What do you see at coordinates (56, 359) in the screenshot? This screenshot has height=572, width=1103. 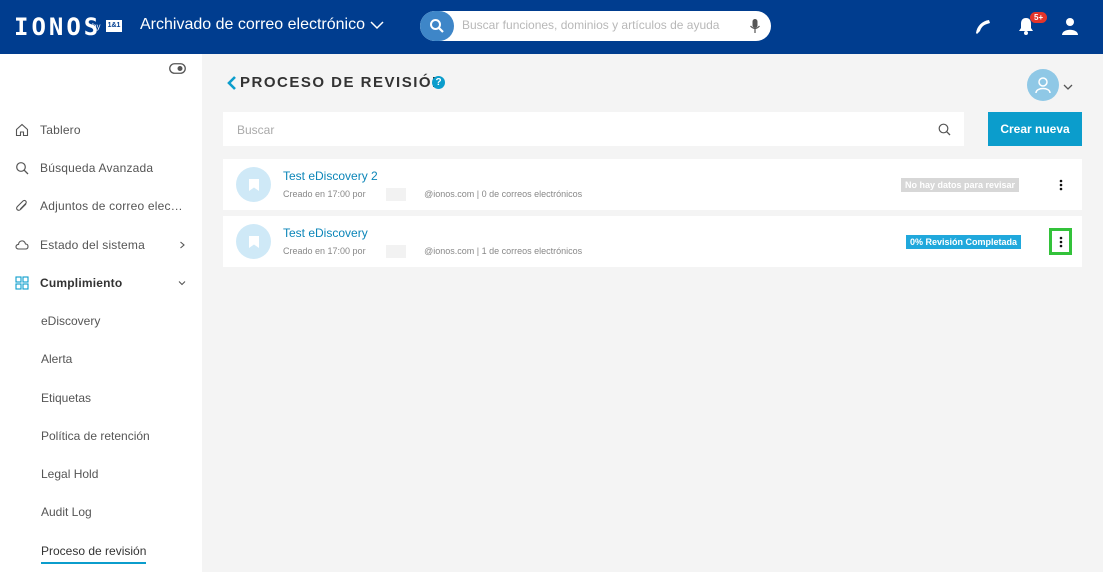 I see `sidebar-subitem-alerta: Alerta` at bounding box center [56, 359].